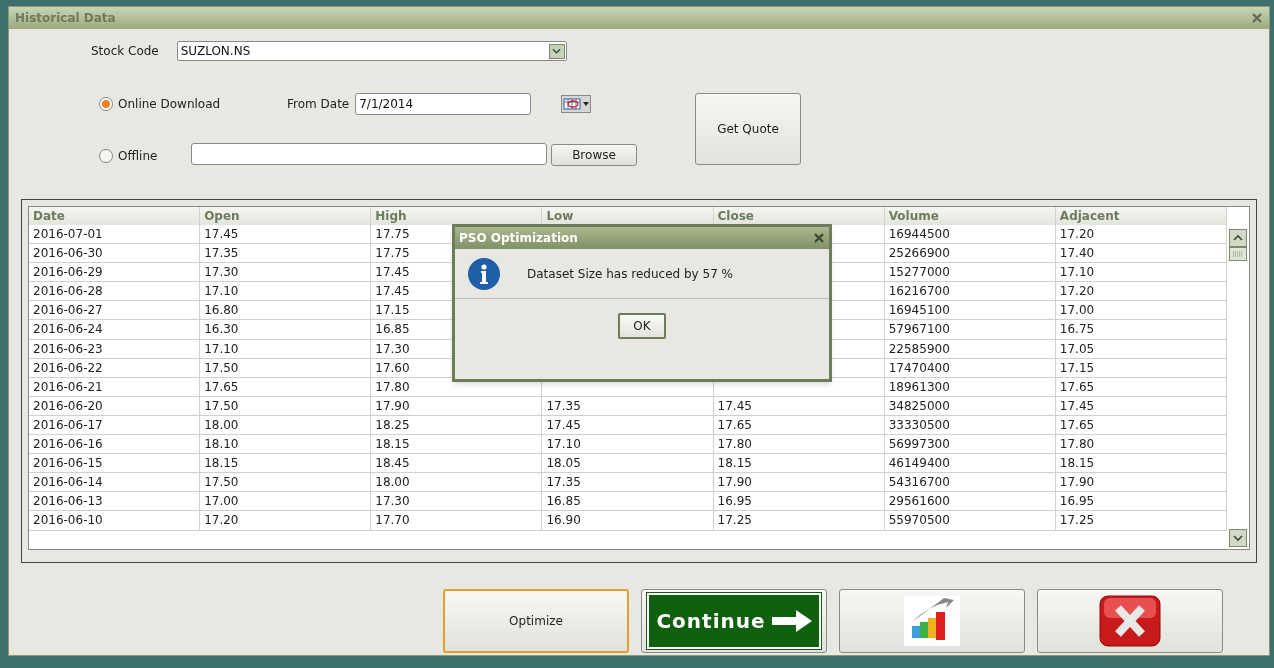 The width and height of the screenshot is (1274, 668). I want to click on table-cell: 29561600, so click(970, 501).